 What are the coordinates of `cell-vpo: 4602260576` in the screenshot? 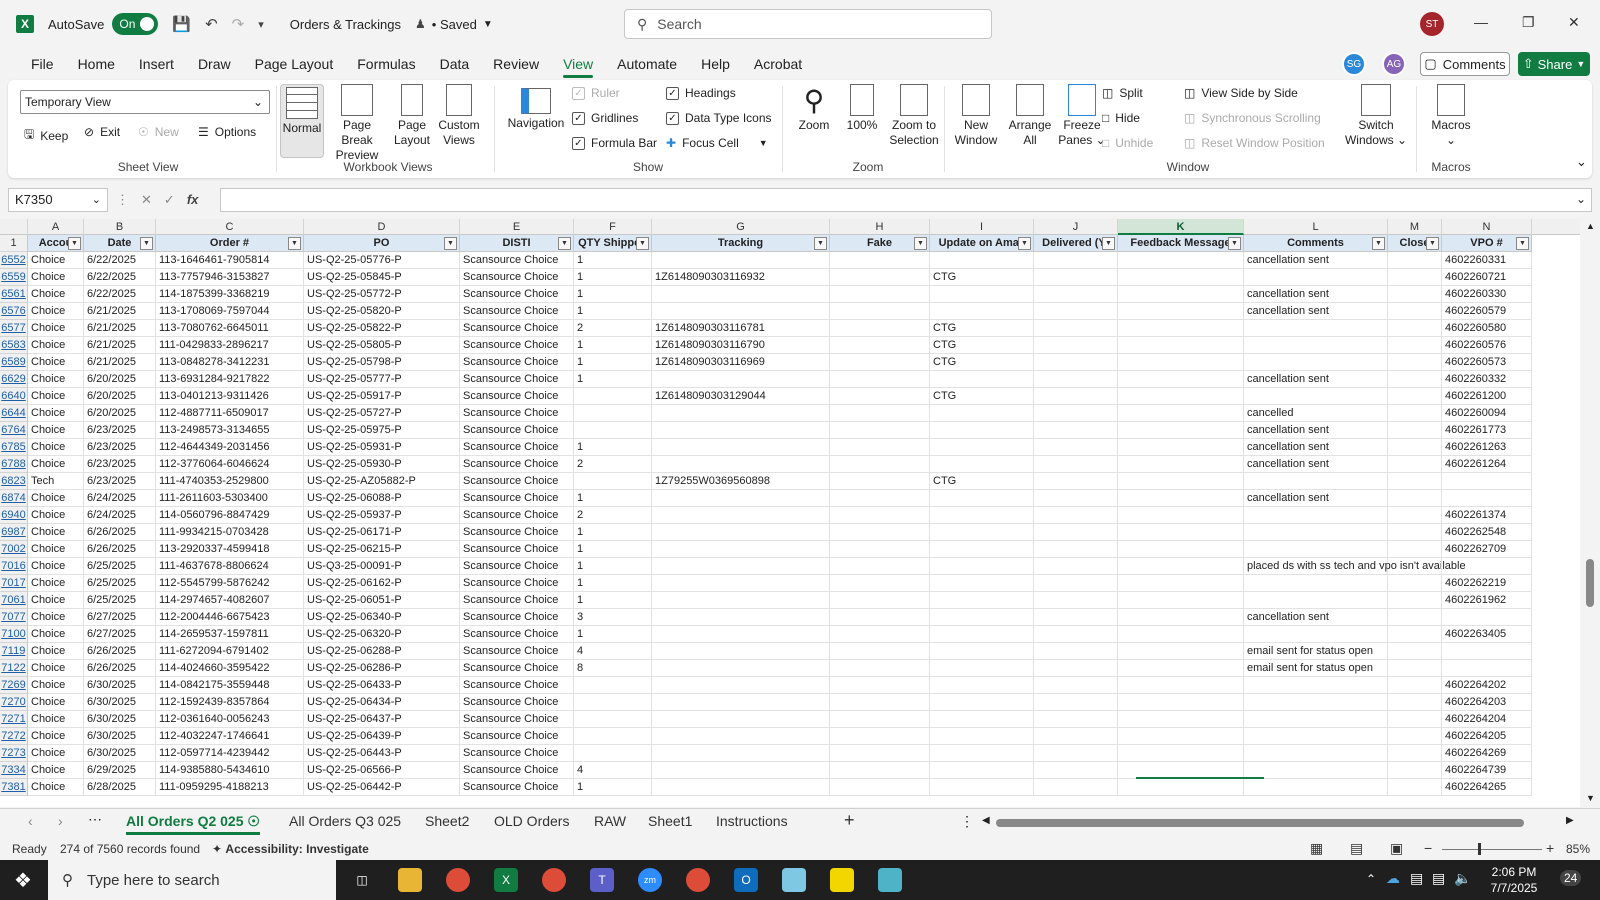 It's located at (1487, 345).